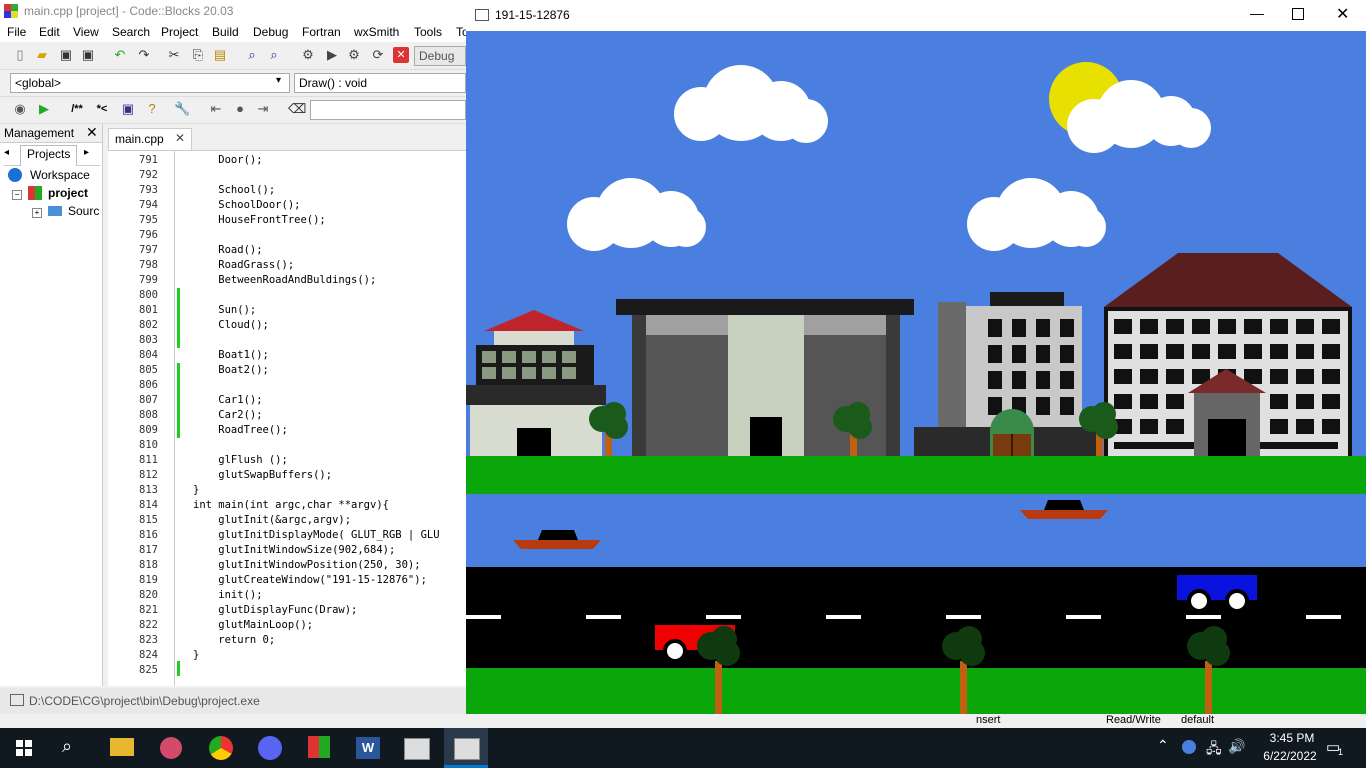  What do you see at coordinates (270, 32) in the screenshot?
I see `menu-debug: Debug` at bounding box center [270, 32].